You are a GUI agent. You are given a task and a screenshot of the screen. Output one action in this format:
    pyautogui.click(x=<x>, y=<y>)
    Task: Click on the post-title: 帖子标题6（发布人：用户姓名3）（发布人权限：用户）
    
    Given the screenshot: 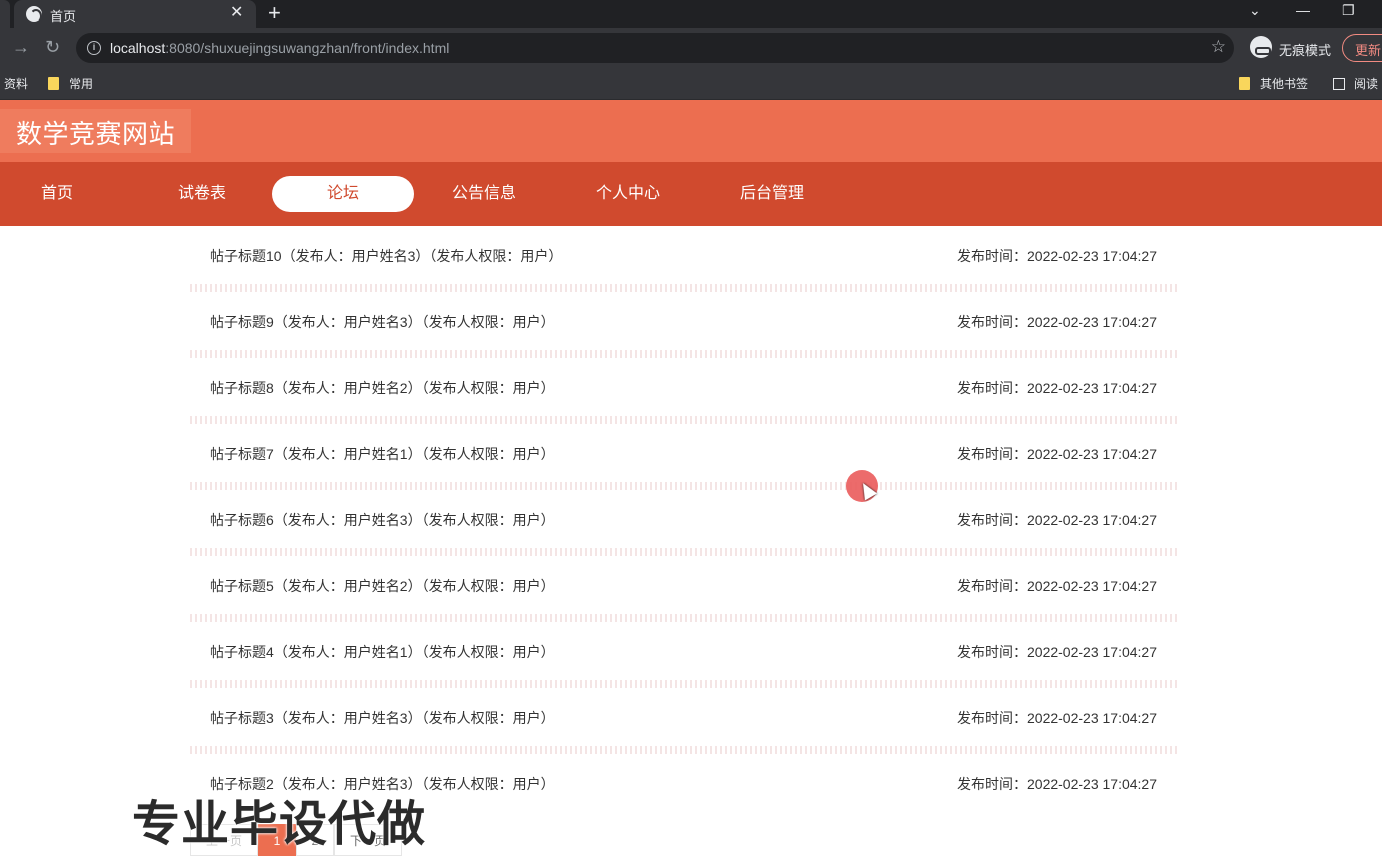 What is the action you would take?
    pyautogui.click(x=382, y=520)
    